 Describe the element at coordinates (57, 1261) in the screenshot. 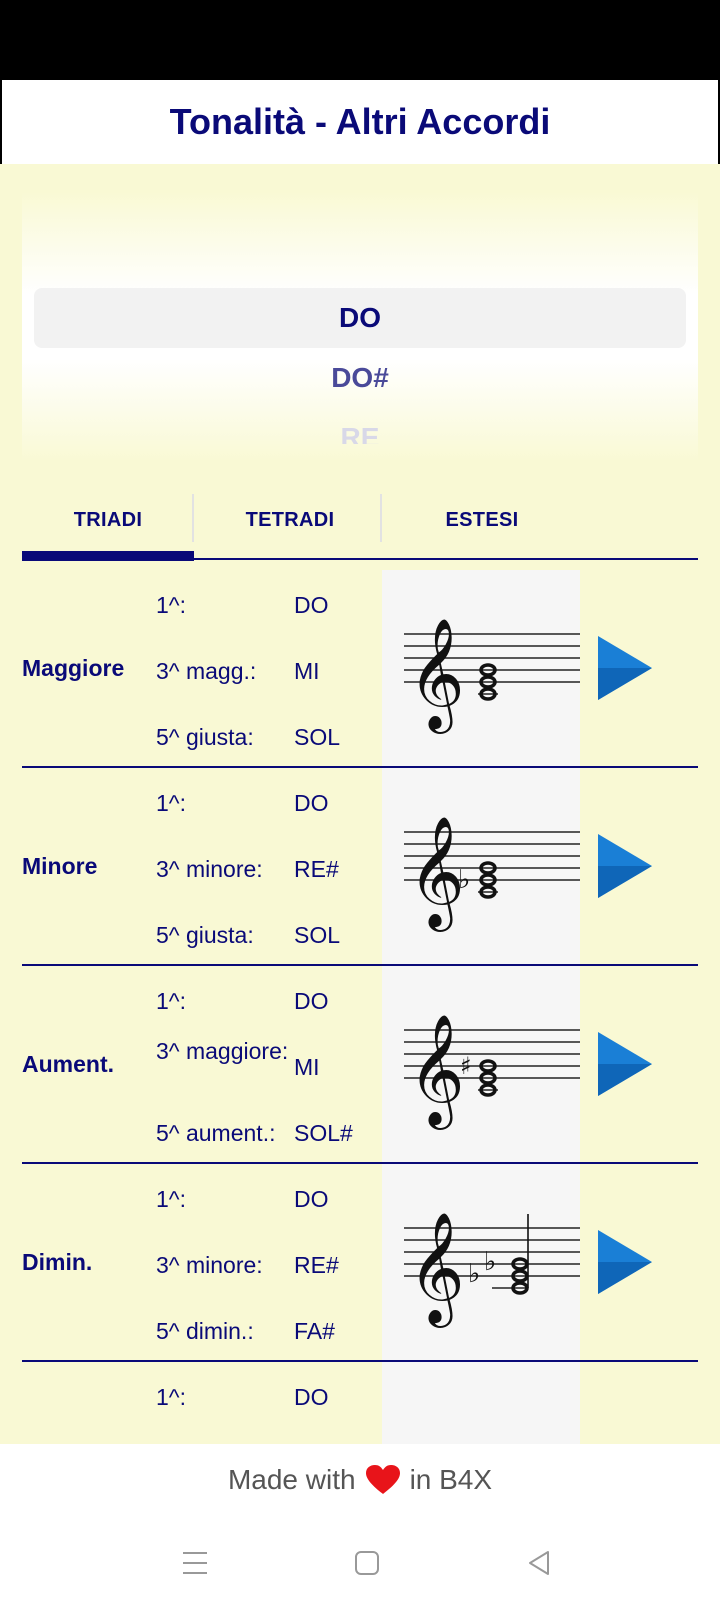

I see `chord-name: Dimin.` at that location.